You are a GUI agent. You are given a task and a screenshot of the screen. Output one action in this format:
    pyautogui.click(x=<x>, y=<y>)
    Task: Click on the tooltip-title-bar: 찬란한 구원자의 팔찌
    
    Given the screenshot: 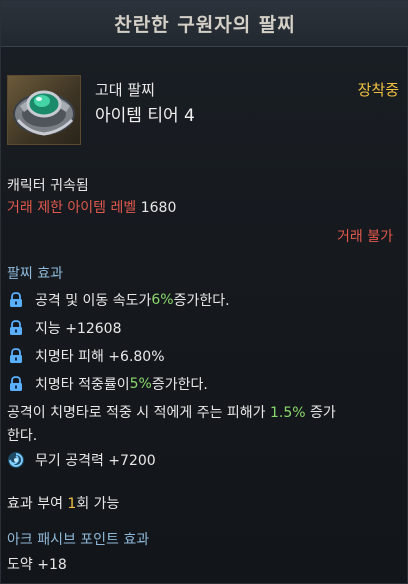 What is the action you would take?
    pyautogui.click(x=204, y=24)
    